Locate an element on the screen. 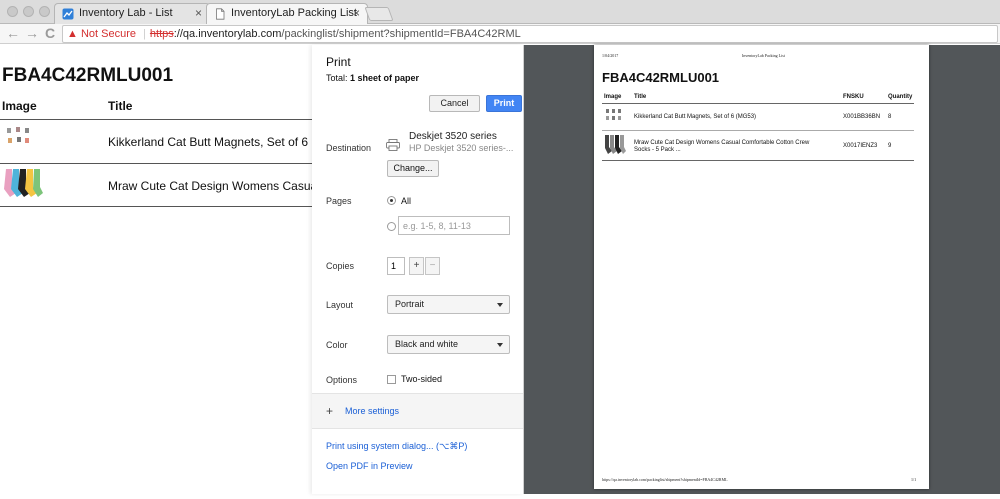  print-dialog-title: Print is located at coordinates (338, 62).